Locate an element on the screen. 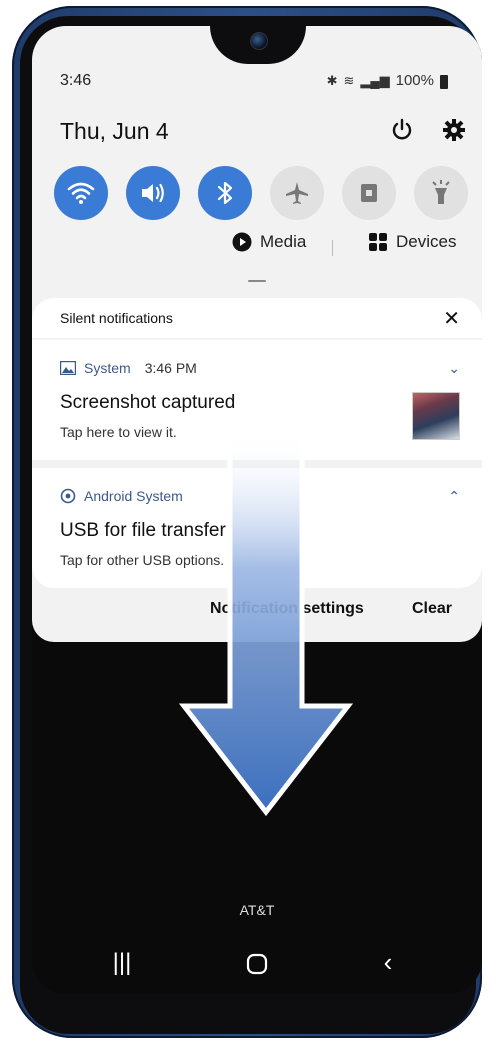 The width and height of the screenshot is (496, 1046). chevron-down-icon: ⌄ is located at coordinates (454, 368).